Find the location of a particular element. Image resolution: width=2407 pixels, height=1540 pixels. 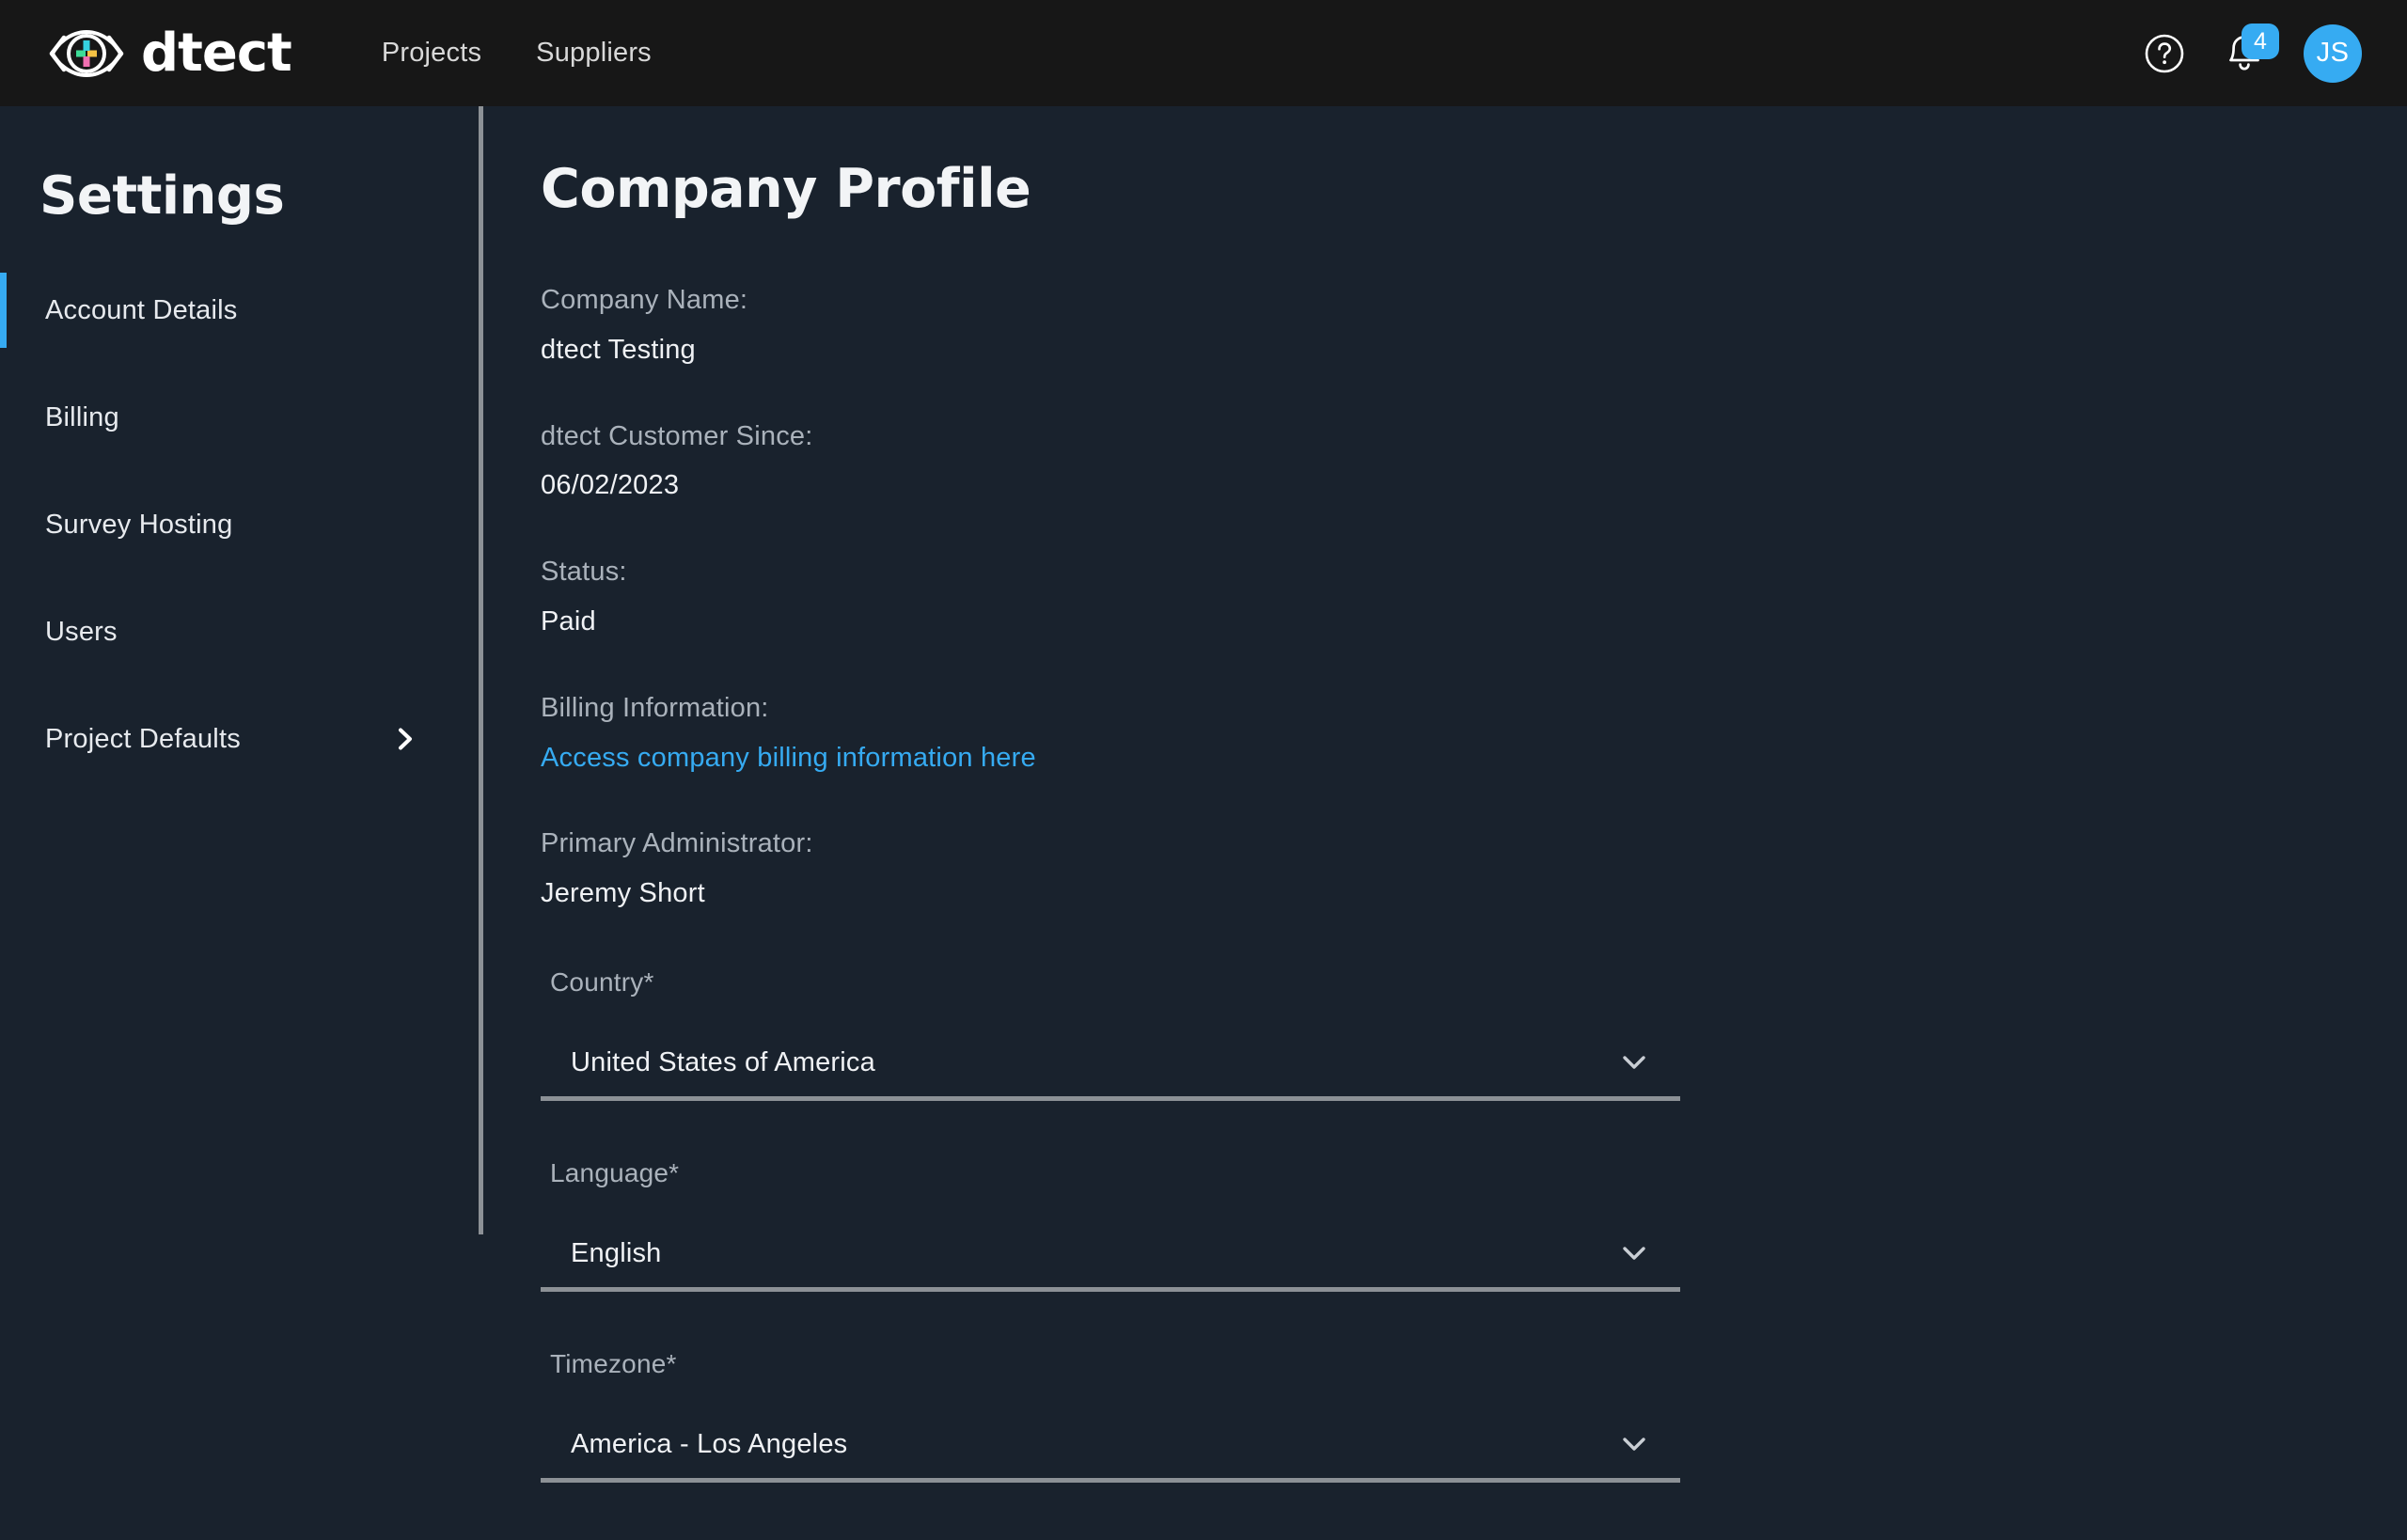

sidebar-divider is located at coordinates (481, 670).